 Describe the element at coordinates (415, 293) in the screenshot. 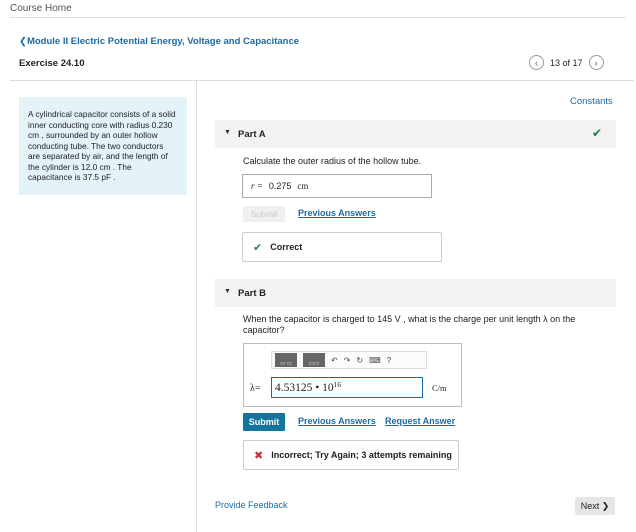

I see `part-b-header: ▼ Part B` at that location.